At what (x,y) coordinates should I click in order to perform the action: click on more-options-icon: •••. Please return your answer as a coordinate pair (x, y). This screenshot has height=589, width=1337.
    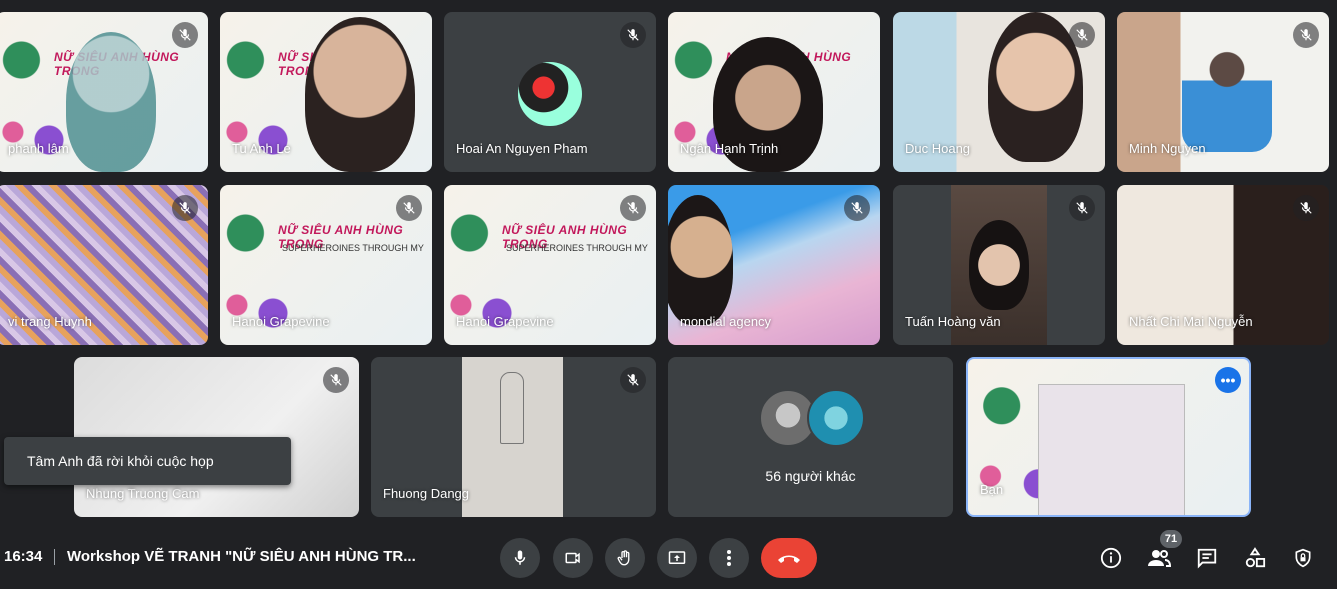
    Looking at the image, I should click on (1228, 380).